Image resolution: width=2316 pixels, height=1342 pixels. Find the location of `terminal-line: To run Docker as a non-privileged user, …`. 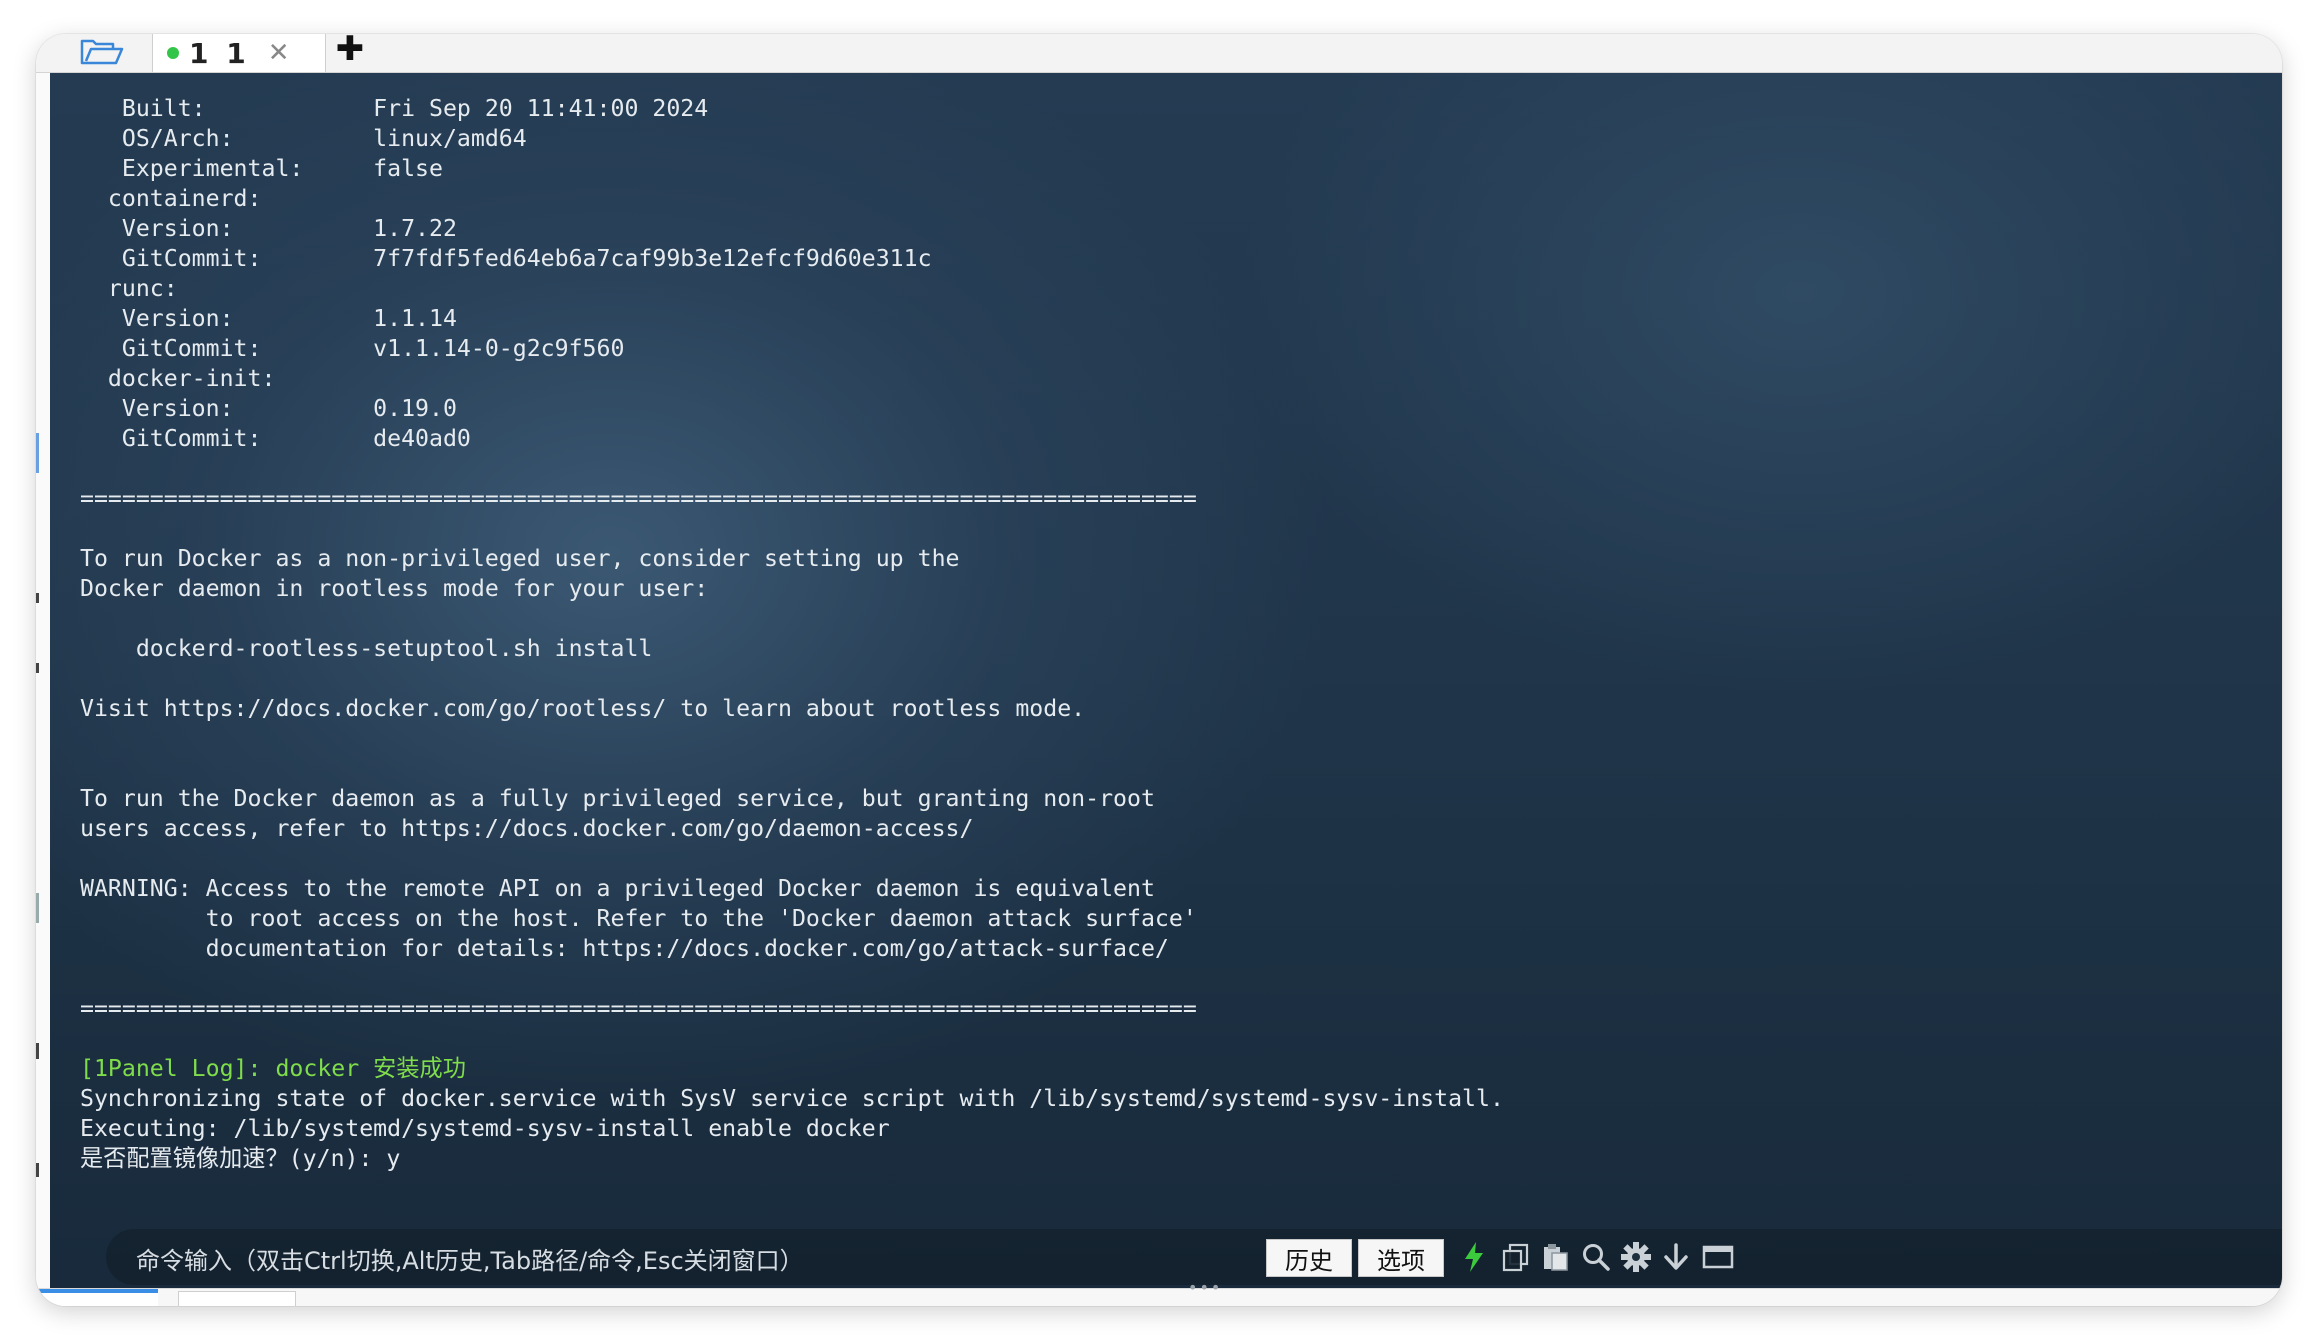

terminal-line: To run Docker as a non-privileged user, … is located at coordinates (520, 558).